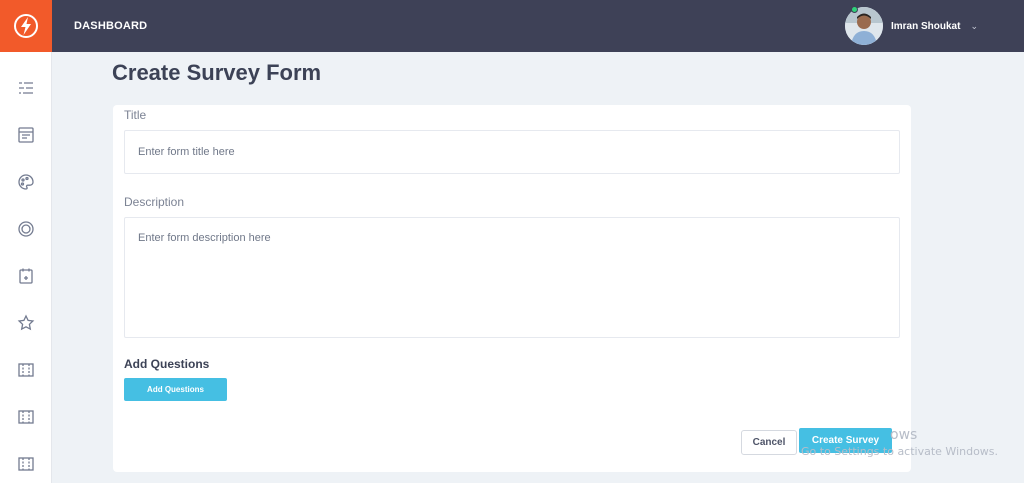 This screenshot has height=483, width=1024. I want to click on logo, so click(26, 26).